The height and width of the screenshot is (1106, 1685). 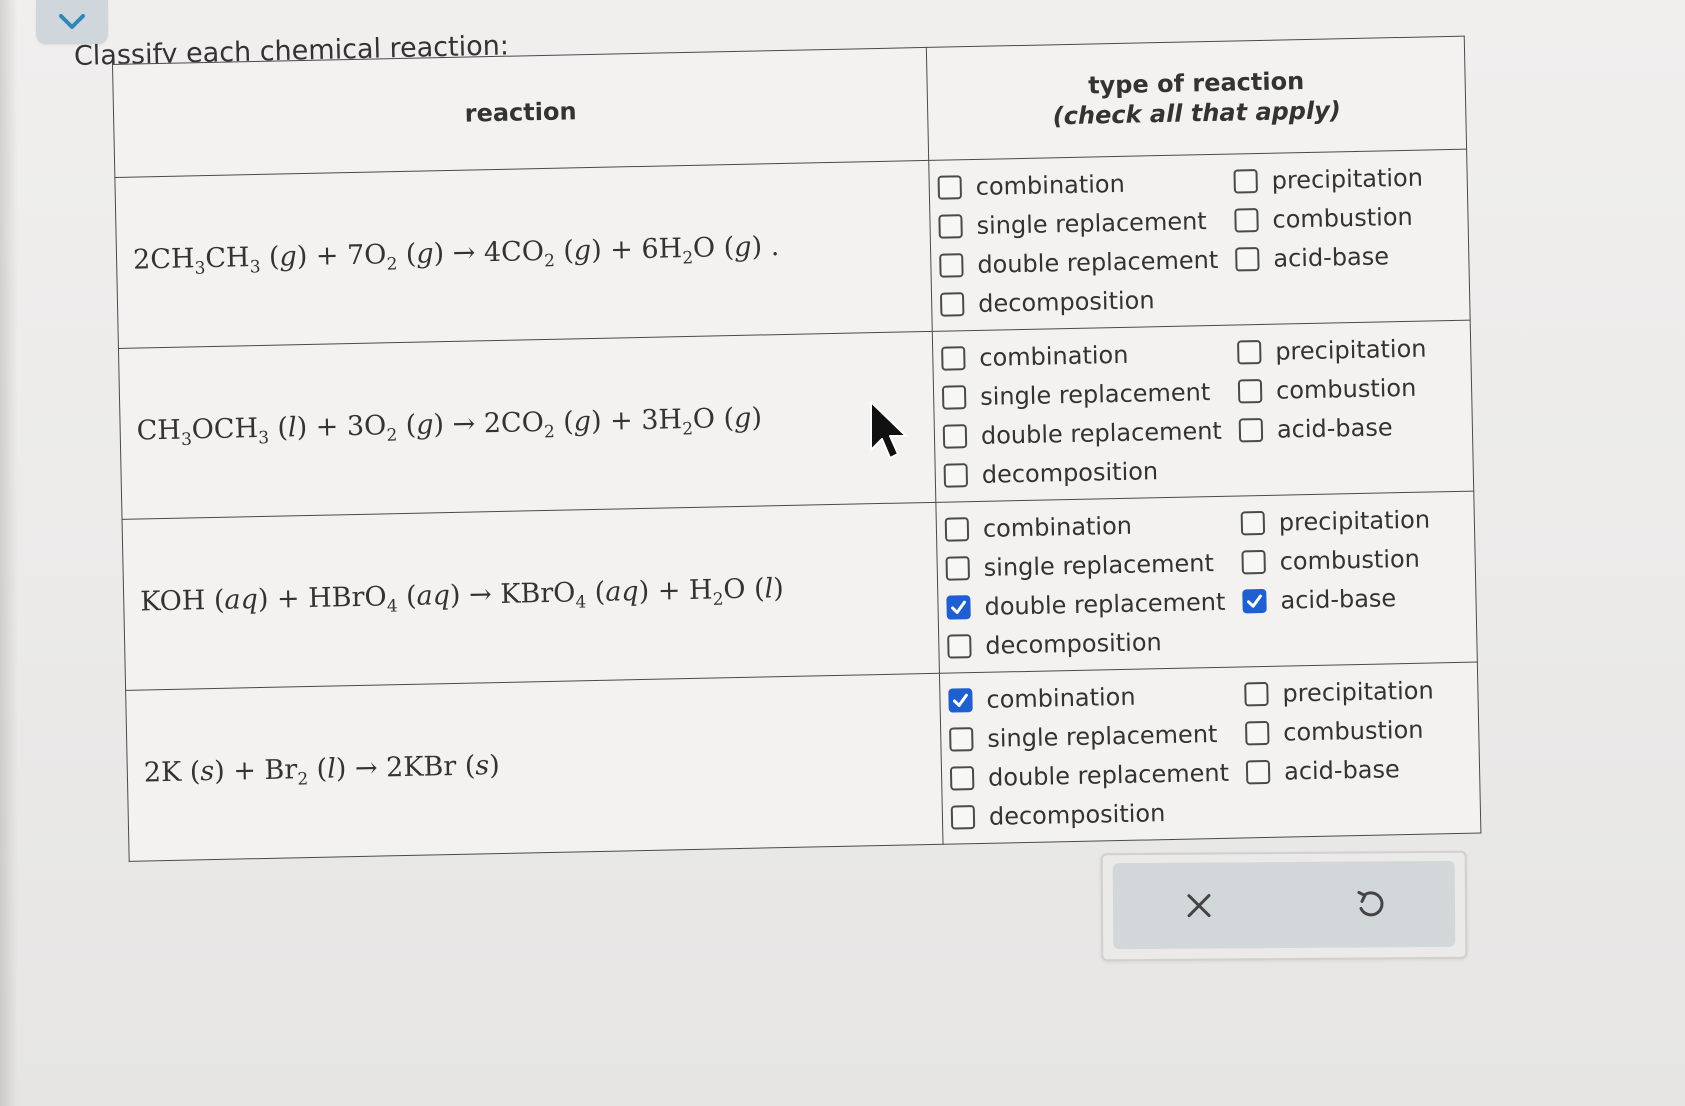 What do you see at coordinates (1284, 905) in the screenshot?
I see `action-button-bar` at bounding box center [1284, 905].